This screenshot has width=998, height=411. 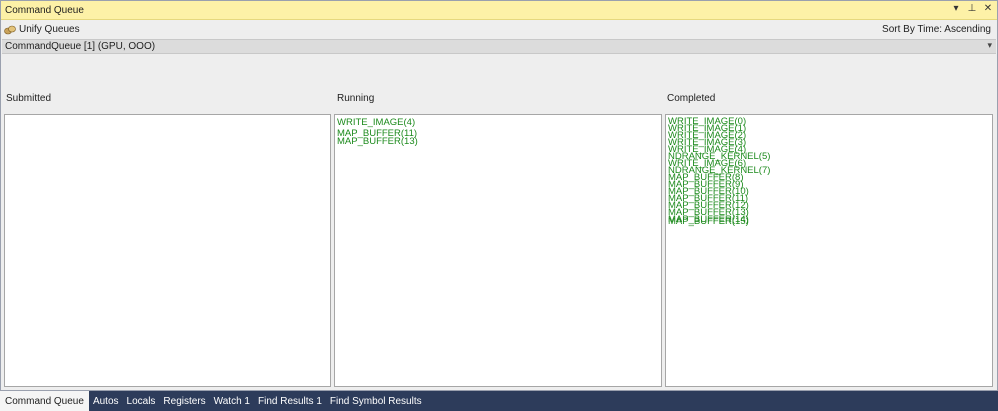 I want to click on completed-item: MAP_BUFFER(15), so click(x=708, y=221).